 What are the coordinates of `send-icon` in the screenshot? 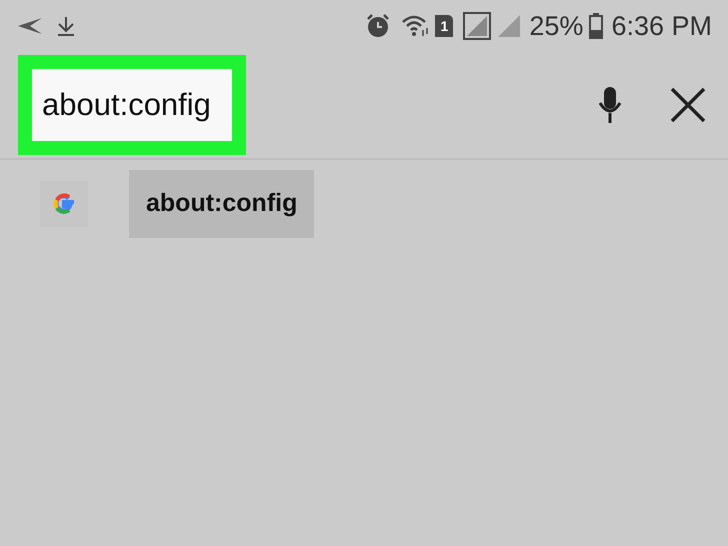 It's located at (30, 26).